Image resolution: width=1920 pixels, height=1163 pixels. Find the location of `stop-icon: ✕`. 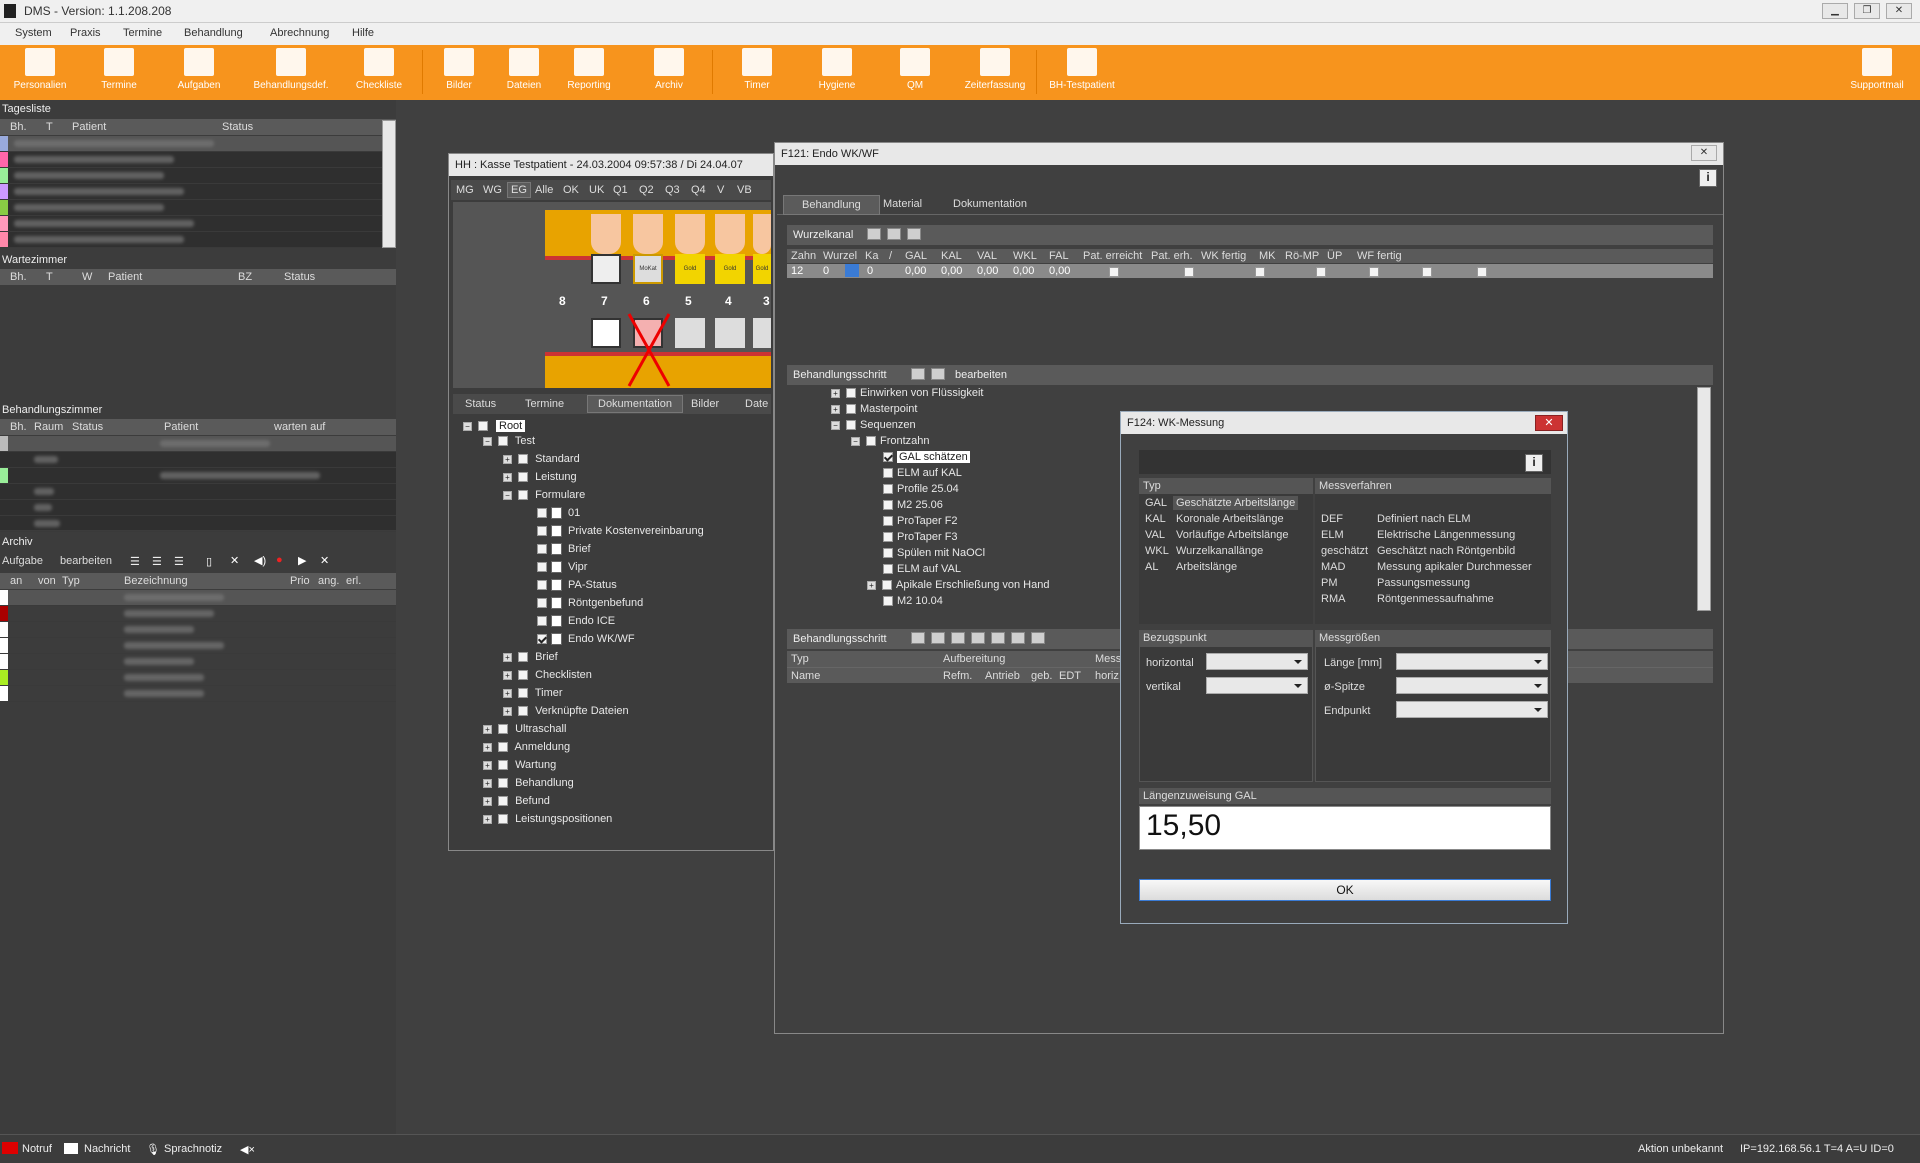

stop-icon: ✕ is located at coordinates (324, 560).